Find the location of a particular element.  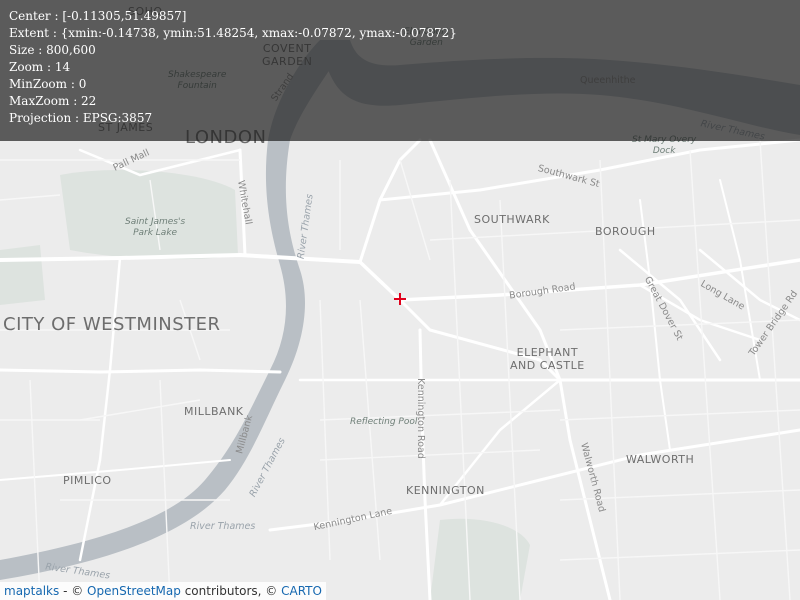

openstreetmap-link: OpenStreetMap is located at coordinates (134, 591).